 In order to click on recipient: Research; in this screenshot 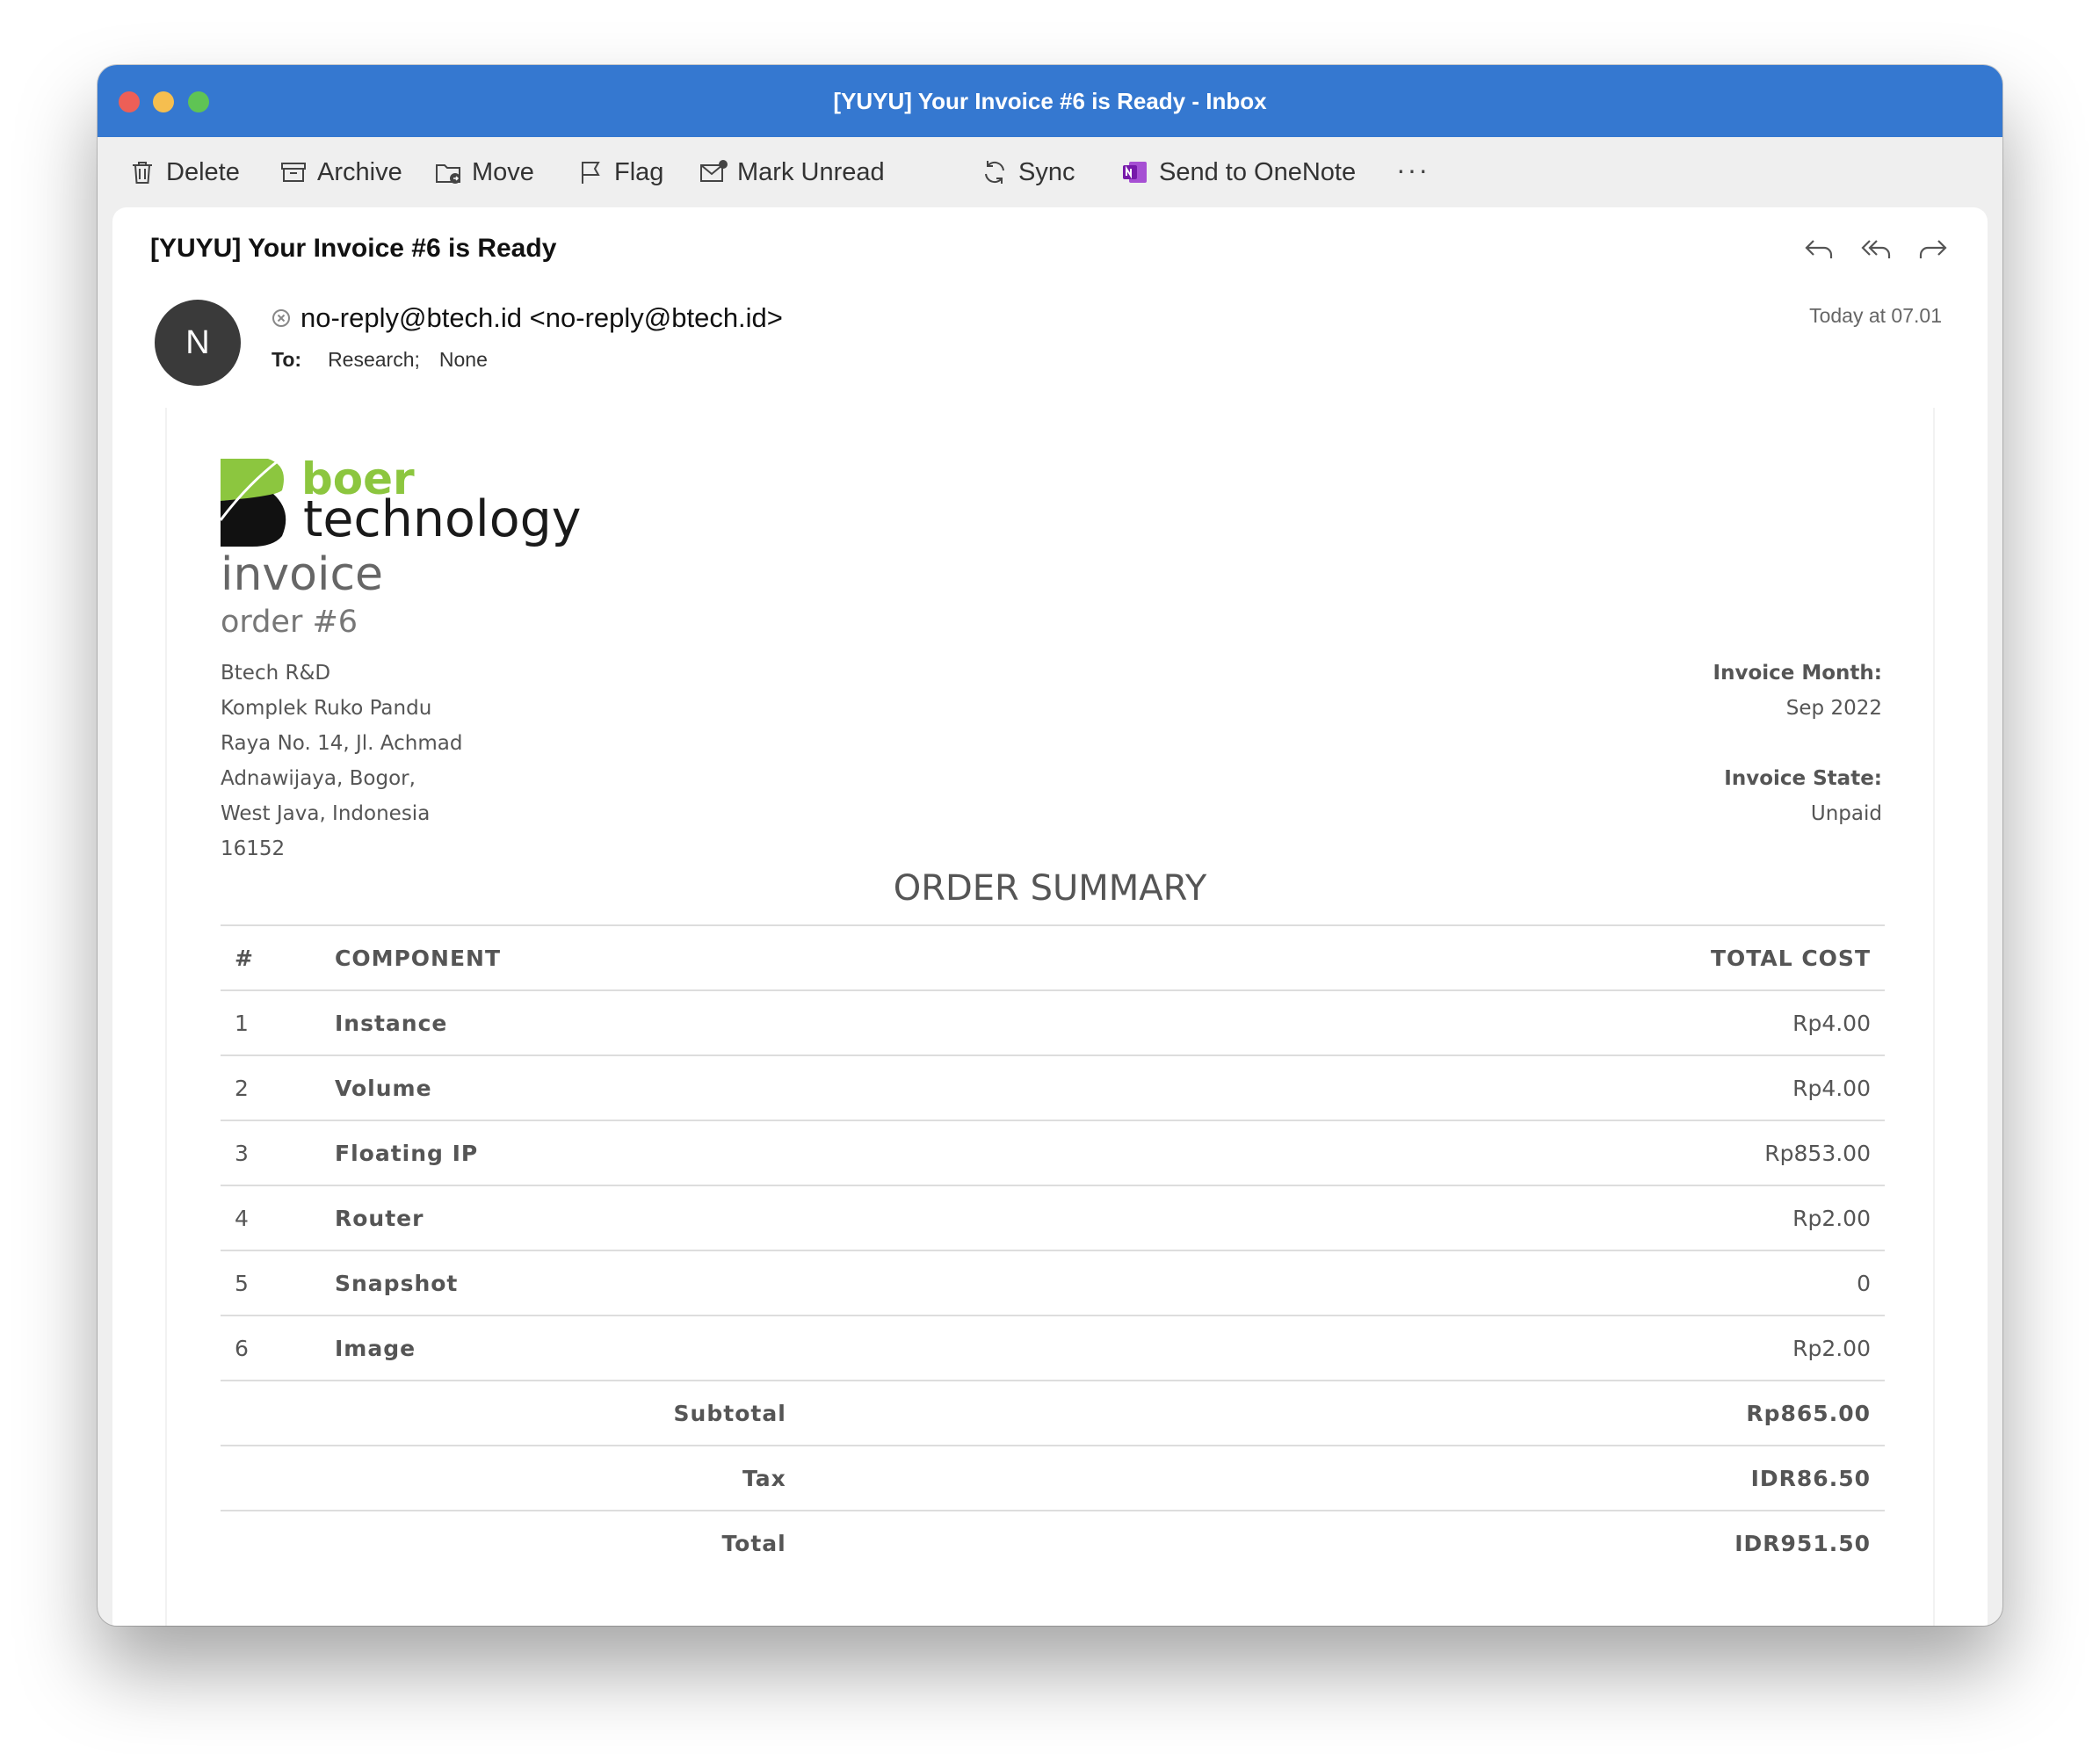, I will do `click(374, 360)`.